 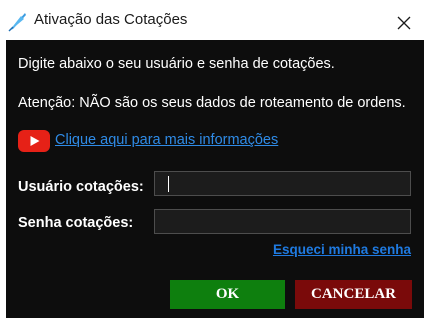 What do you see at coordinates (227, 294) in the screenshot?
I see `ok-button: OK` at bounding box center [227, 294].